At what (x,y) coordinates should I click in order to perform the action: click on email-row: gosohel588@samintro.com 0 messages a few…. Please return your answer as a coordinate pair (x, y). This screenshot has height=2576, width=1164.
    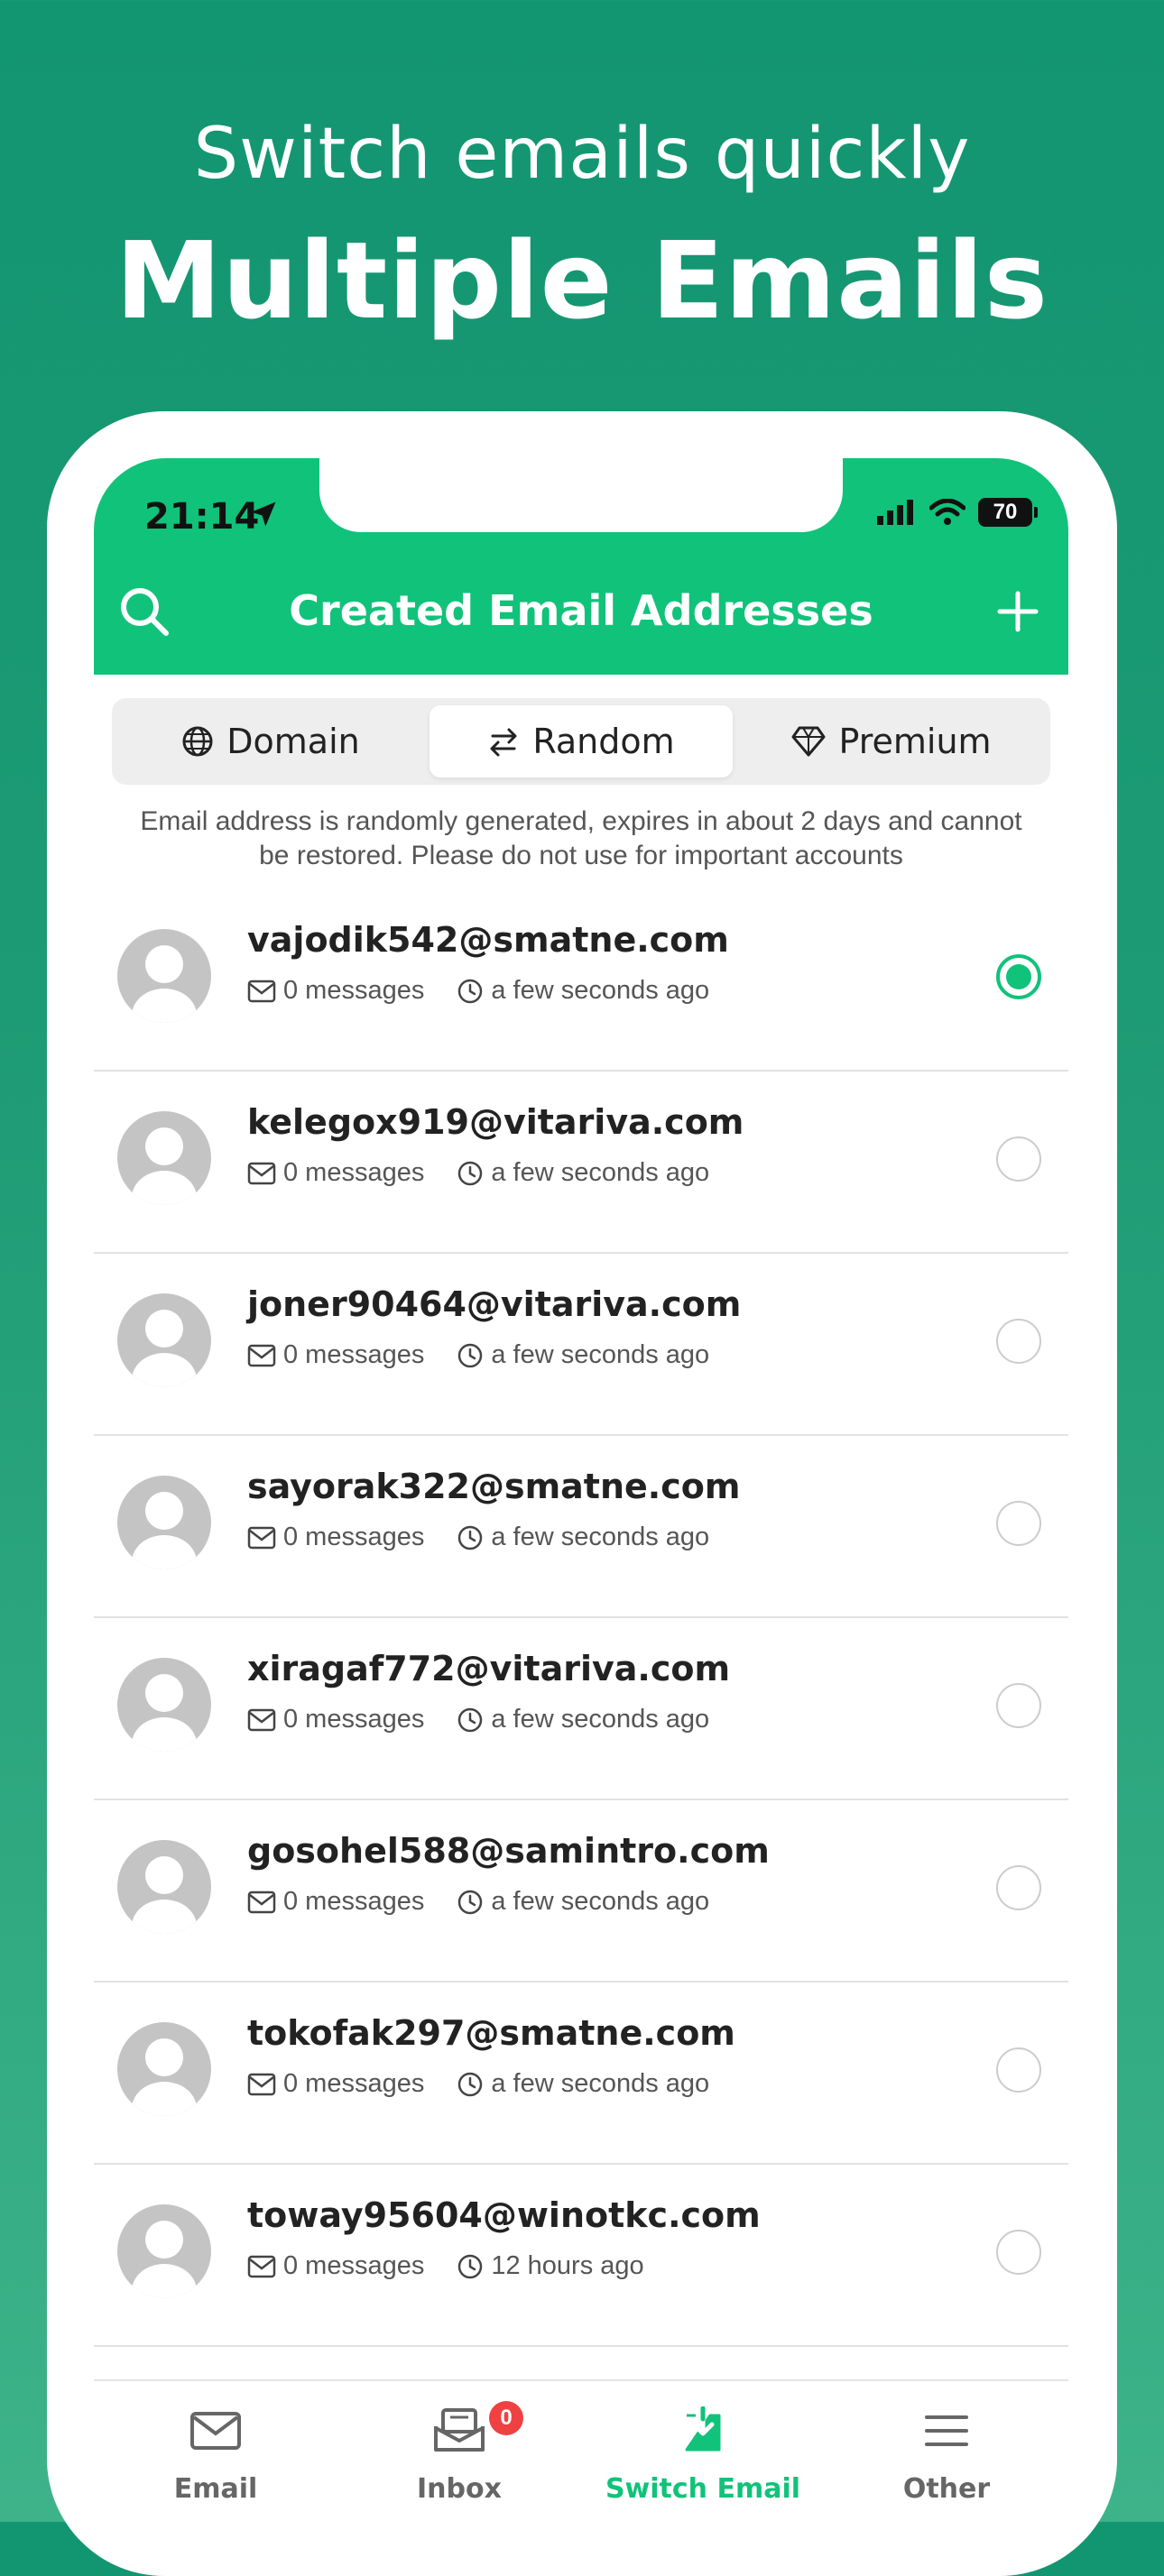
    Looking at the image, I should click on (581, 1891).